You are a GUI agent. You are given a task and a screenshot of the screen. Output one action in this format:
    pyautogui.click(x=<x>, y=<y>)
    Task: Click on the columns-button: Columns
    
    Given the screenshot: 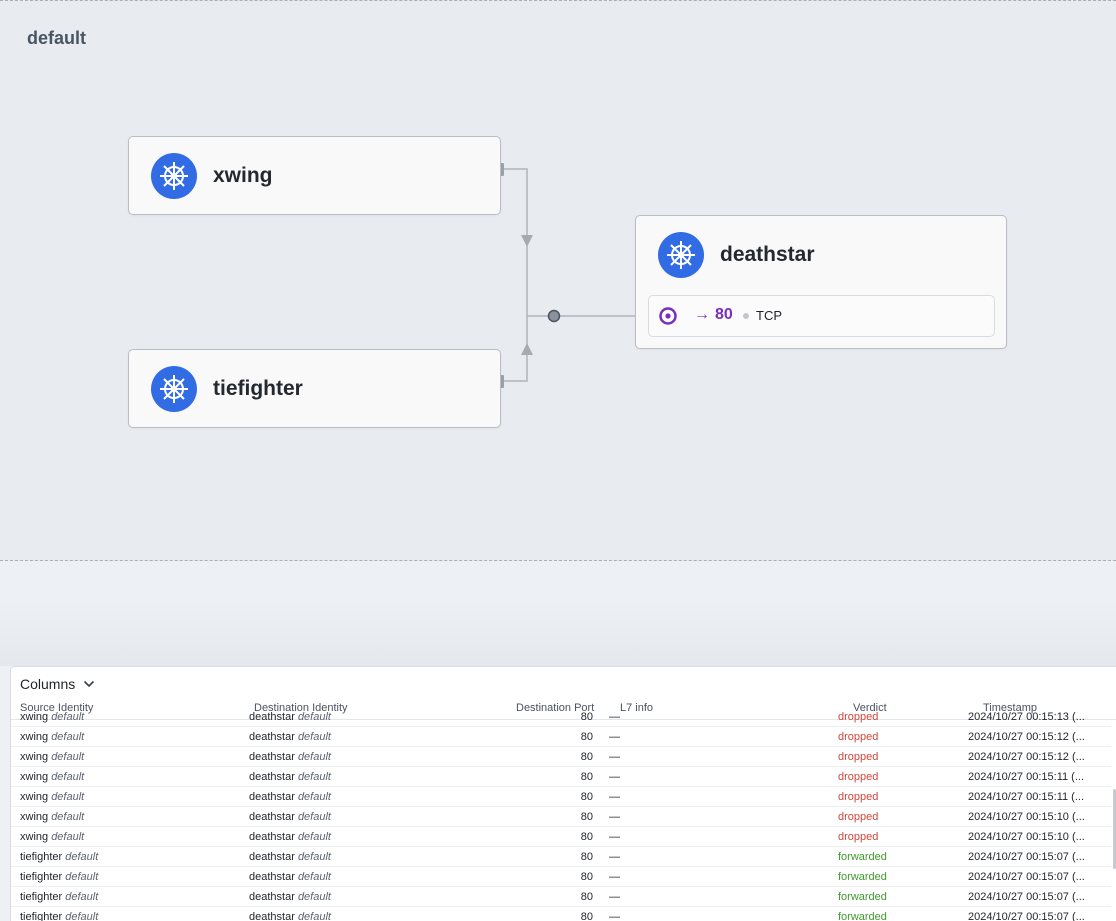 What is the action you would take?
    pyautogui.click(x=57, y=684)
    